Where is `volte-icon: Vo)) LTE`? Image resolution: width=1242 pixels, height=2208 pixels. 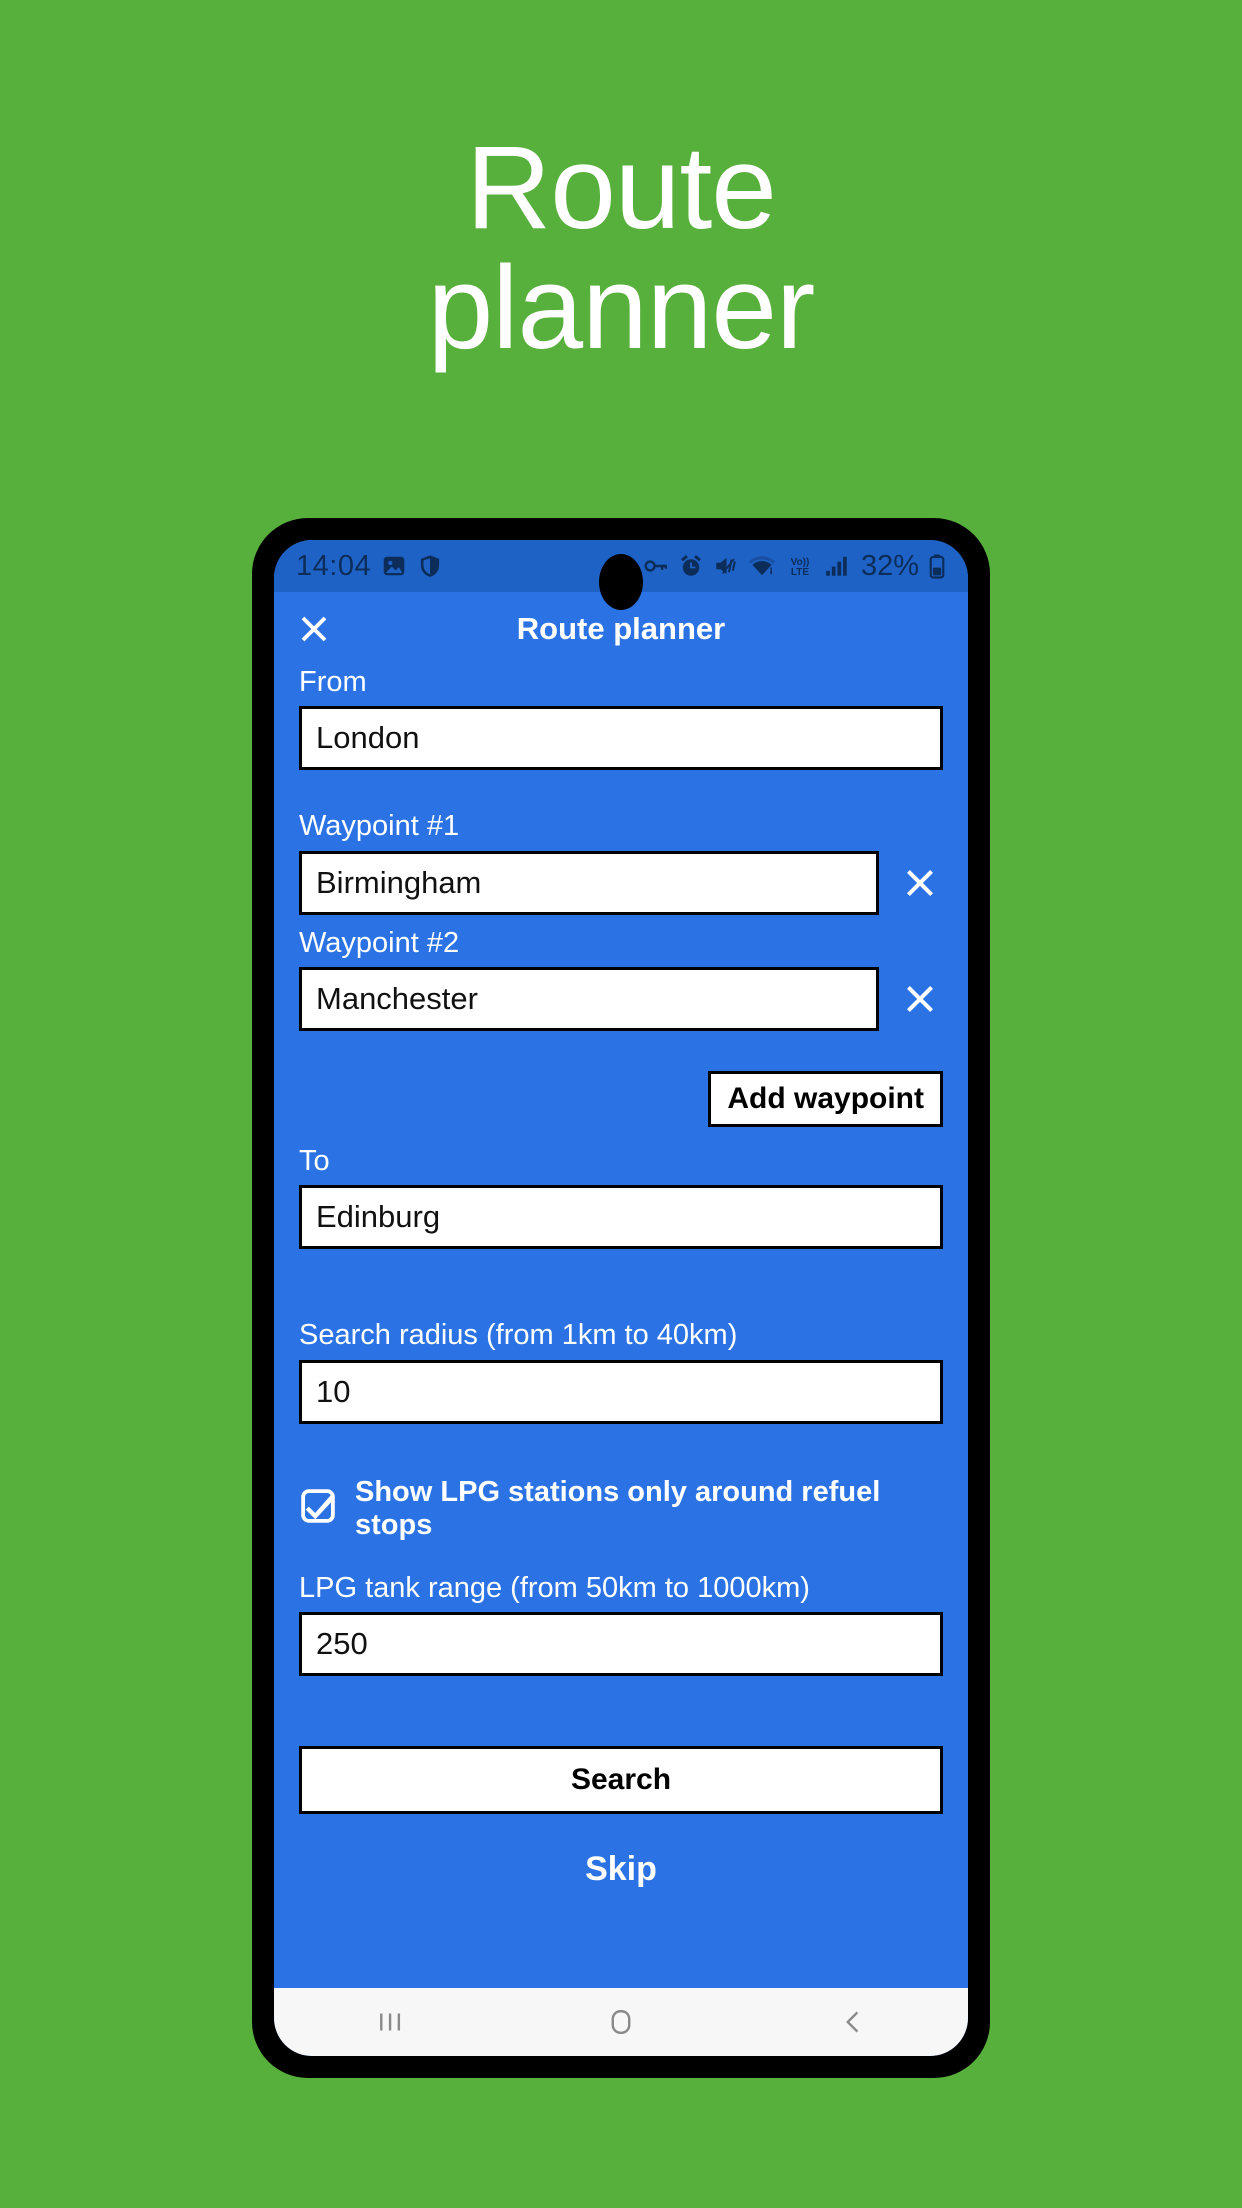 volte-icon: Vo)) LTE is located at coordinates (800, 566).